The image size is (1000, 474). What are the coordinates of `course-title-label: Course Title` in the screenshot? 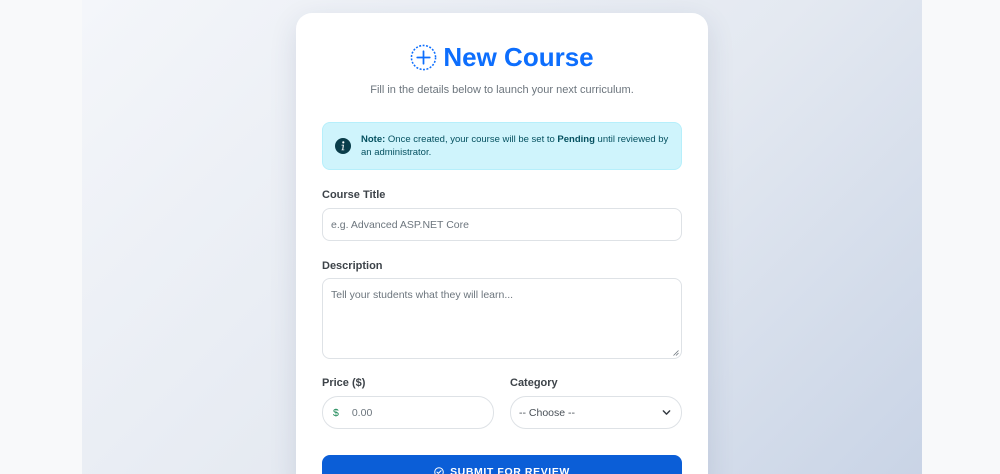 It's located at (354, 195).